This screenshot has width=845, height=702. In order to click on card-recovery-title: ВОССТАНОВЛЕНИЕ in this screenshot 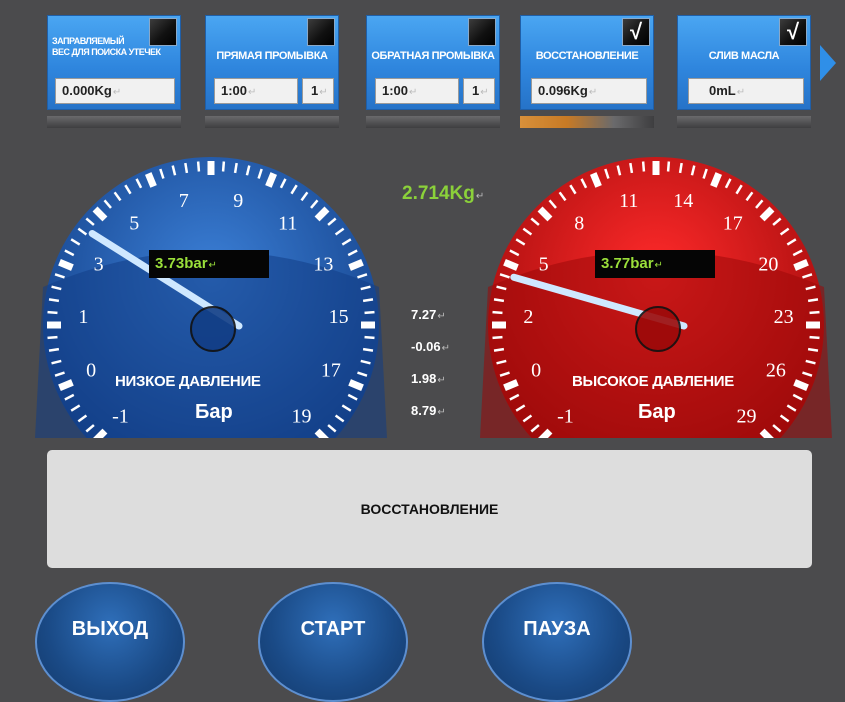, I will do `click(587, 56)`.